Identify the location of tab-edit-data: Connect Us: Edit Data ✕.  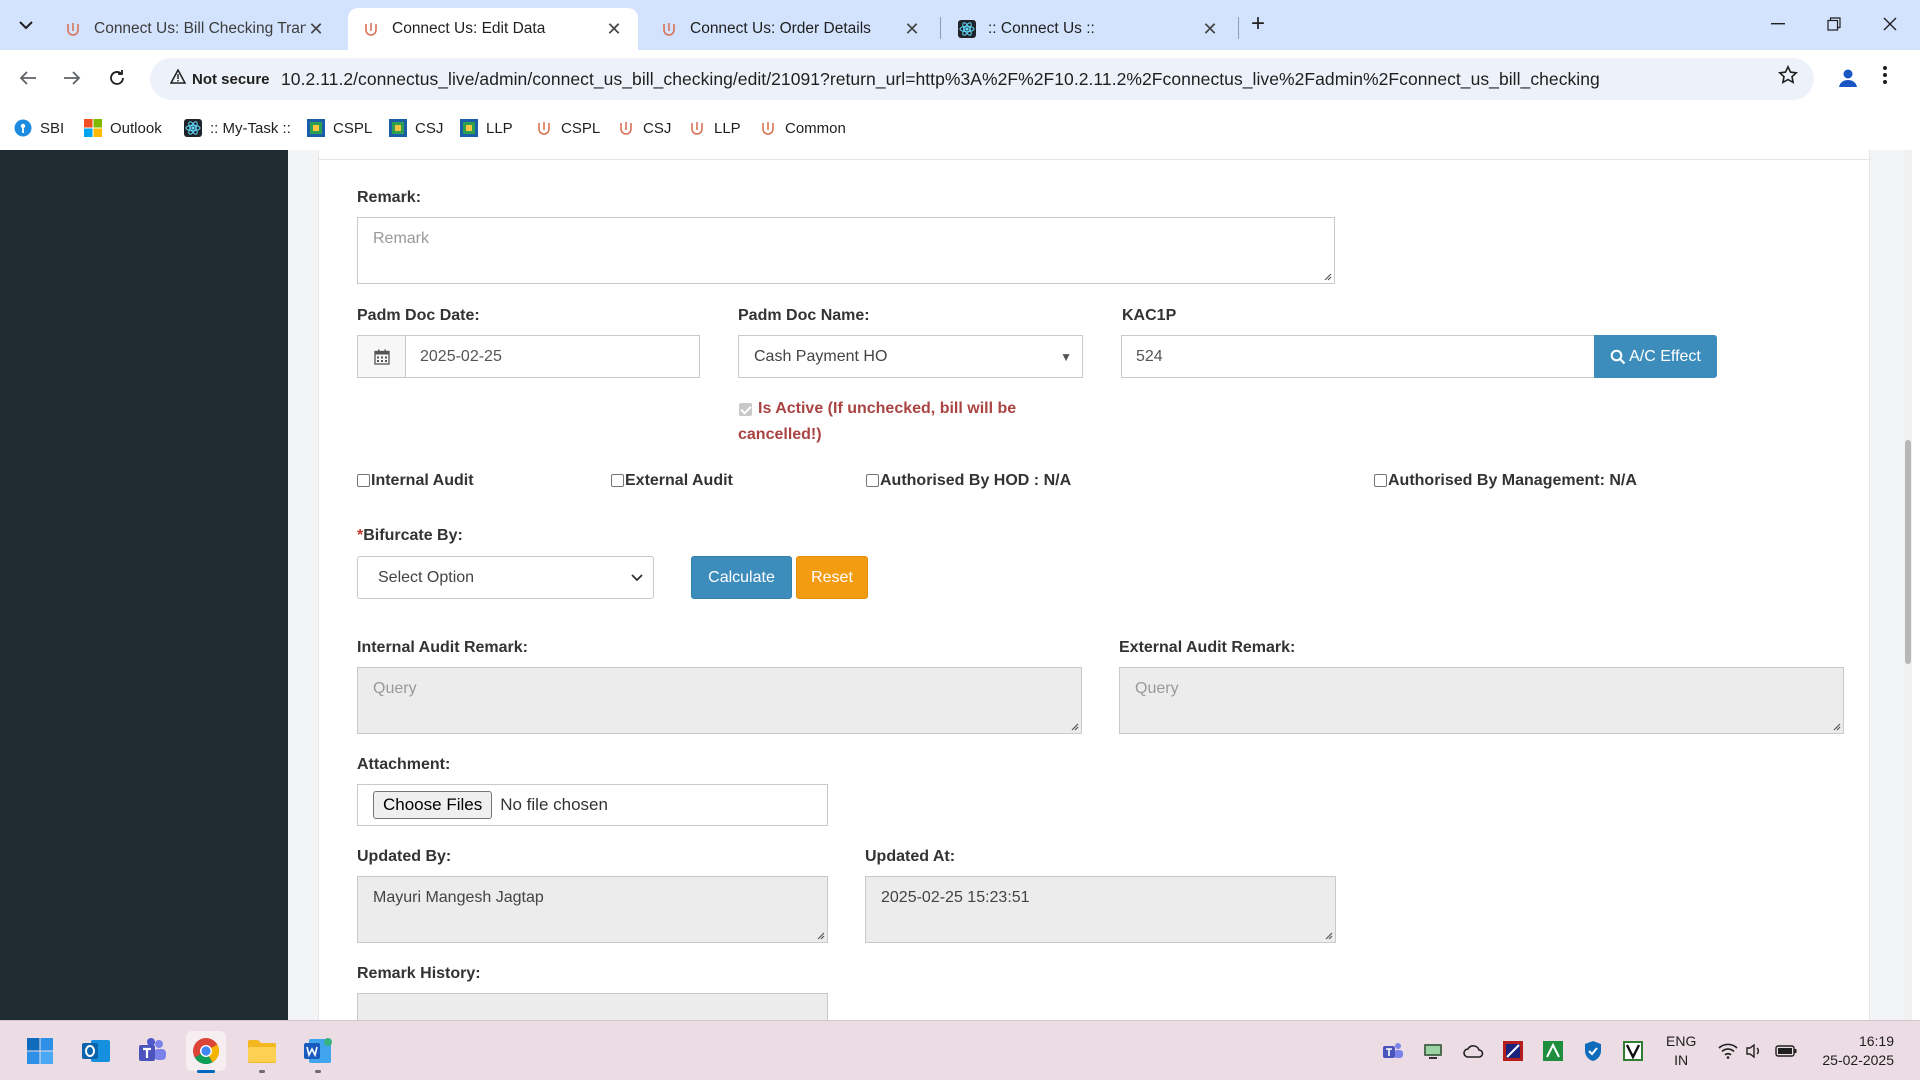
(493, 29).